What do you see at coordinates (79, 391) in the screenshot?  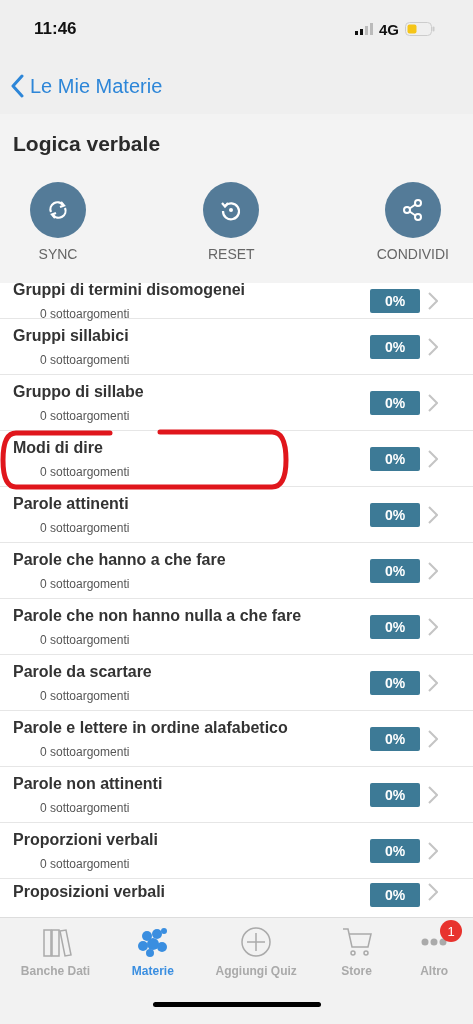 I see `topic-name: Gruppo di sillabe` at bounding box center [79, 391].